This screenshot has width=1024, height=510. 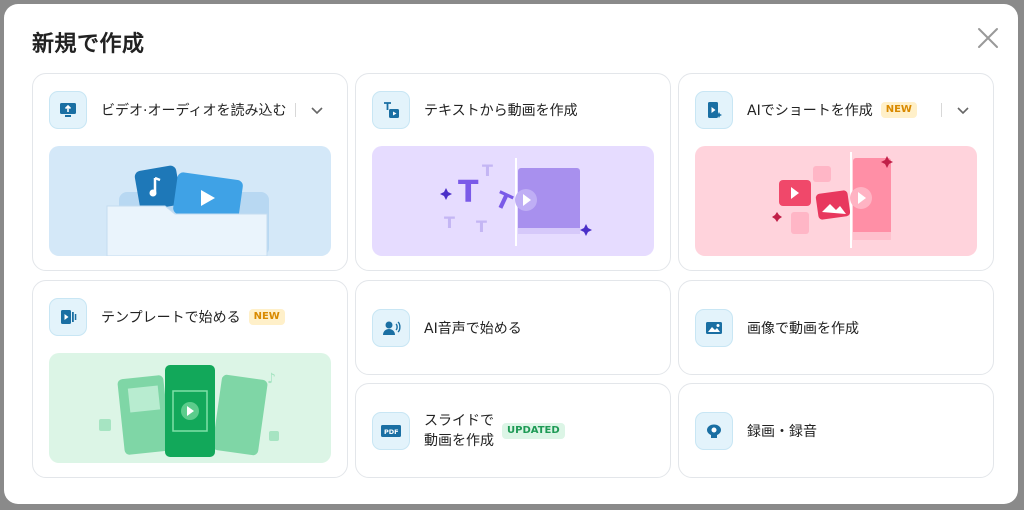 I want to click on text-to-video-card: テキストから動画を作成 T T T T T, so click(x=513, y=172).